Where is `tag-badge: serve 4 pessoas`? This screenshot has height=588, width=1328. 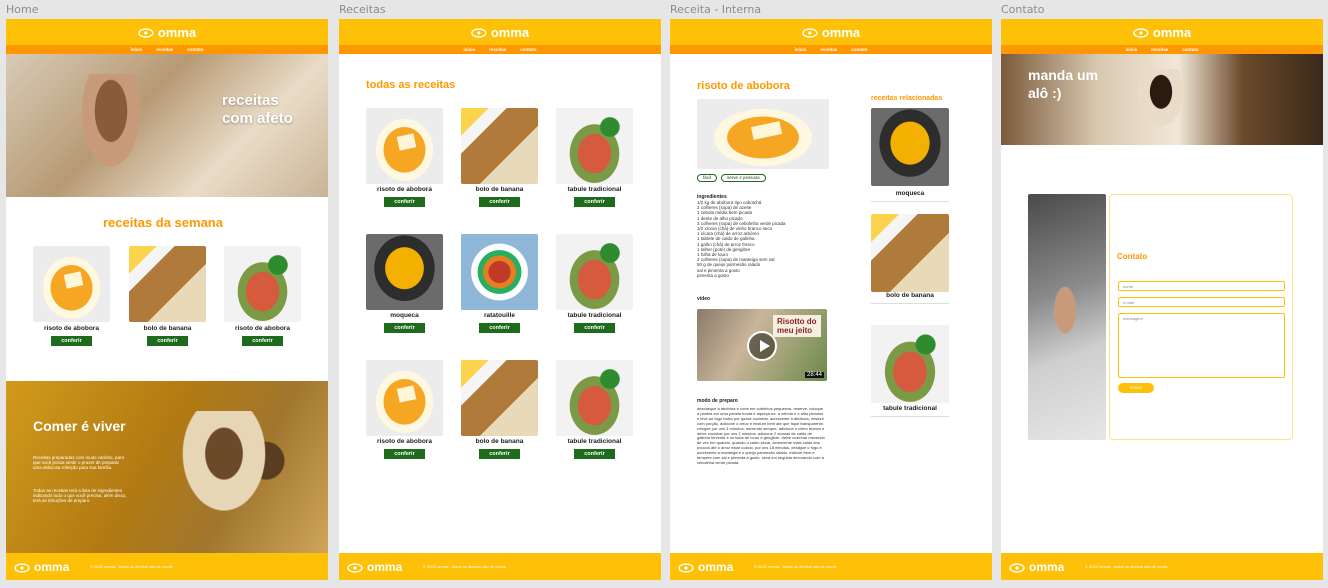 tag-badge: serve 4 pessoas is located at coordinates (743, 178).